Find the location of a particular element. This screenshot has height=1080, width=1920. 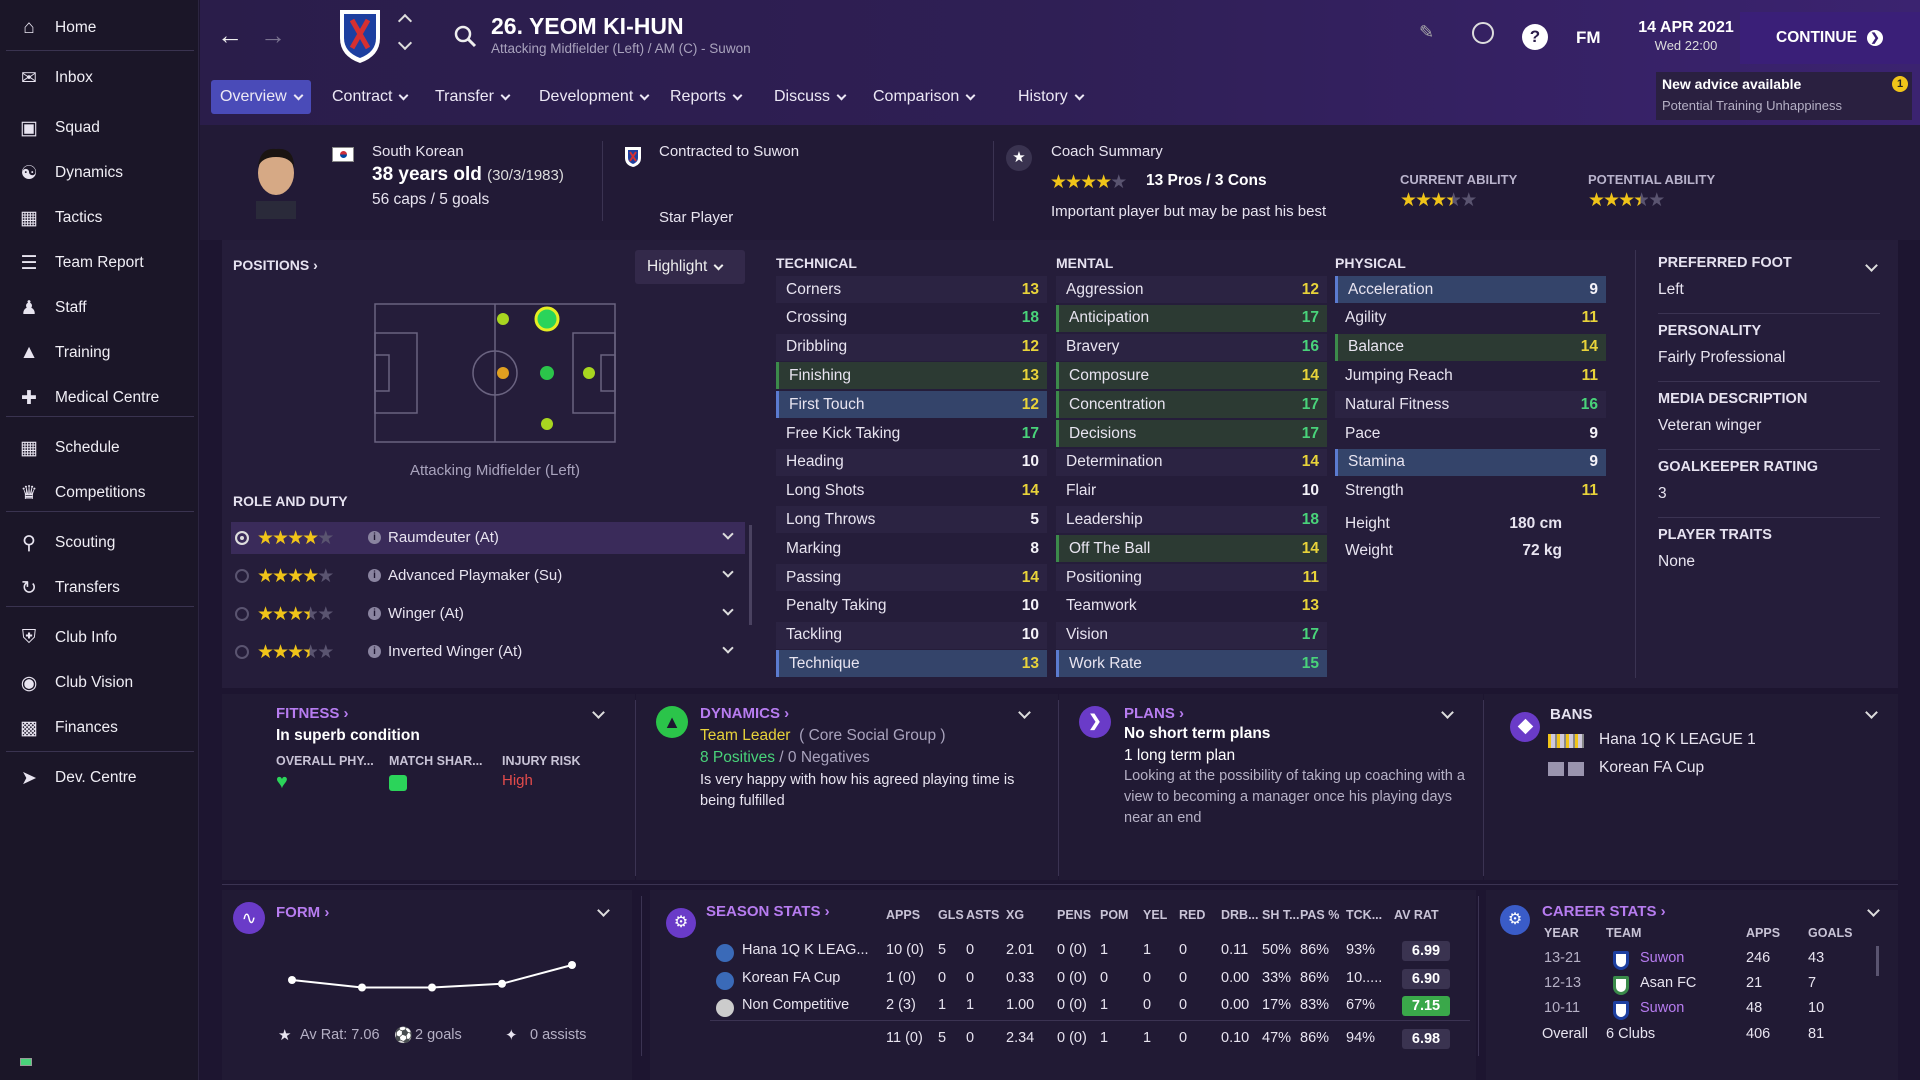

tab-transfer: Transfer is located at coordinates (472, 97).